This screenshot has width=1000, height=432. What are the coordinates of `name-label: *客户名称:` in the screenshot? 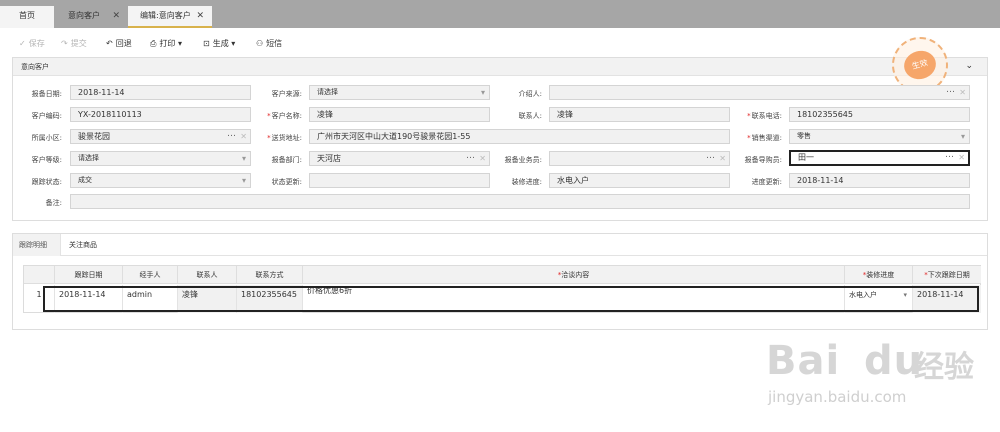 It's located at (280, 116).